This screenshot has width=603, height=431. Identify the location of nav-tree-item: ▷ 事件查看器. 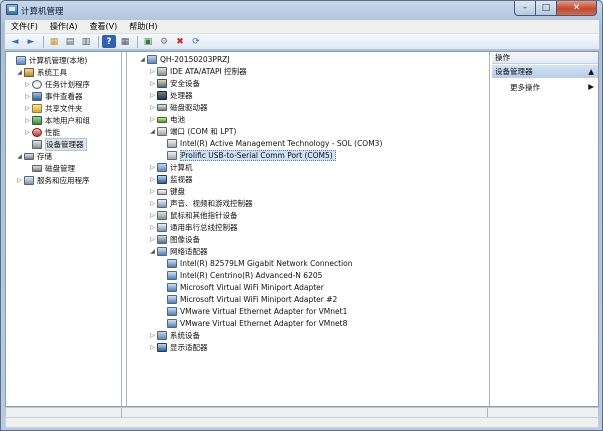
(53, 96).